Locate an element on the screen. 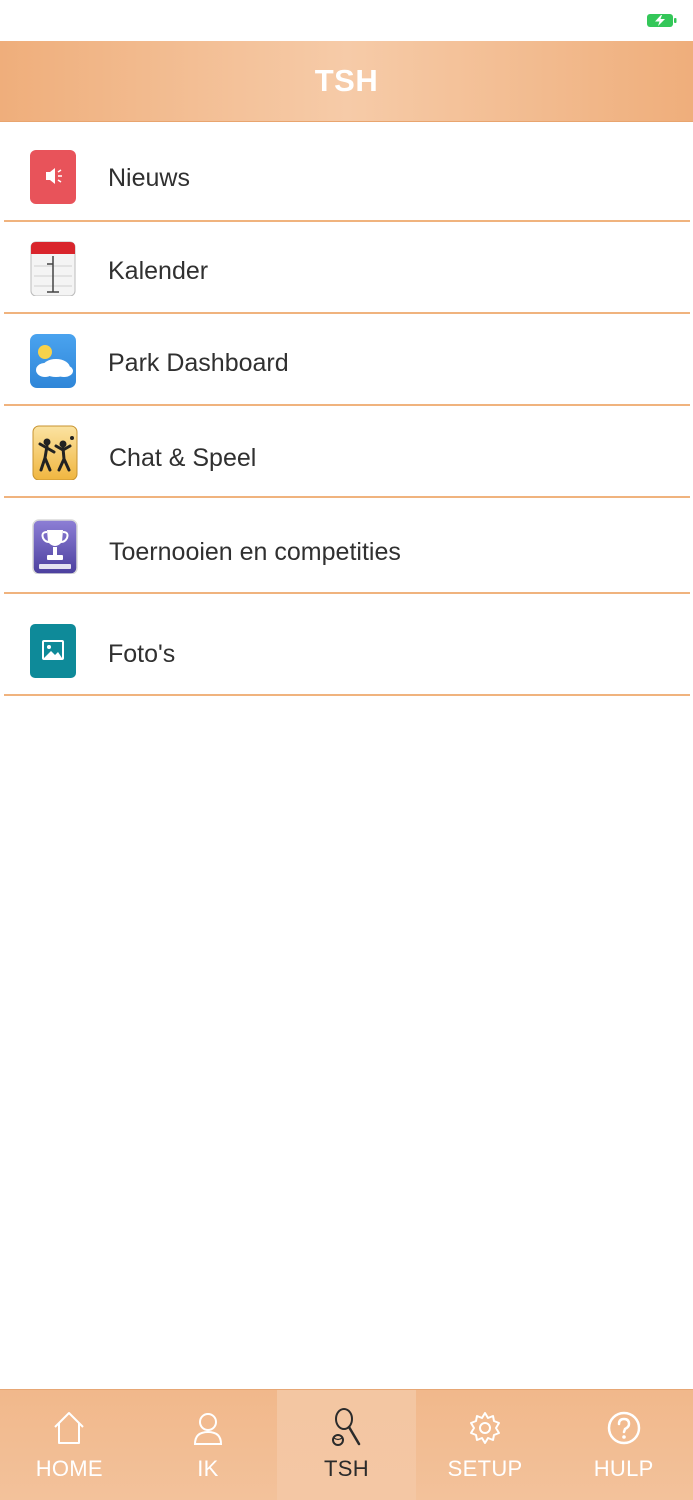 This screenshot has width=693, height=1500. battery-charging-icon is located at coordinates (662, 20).